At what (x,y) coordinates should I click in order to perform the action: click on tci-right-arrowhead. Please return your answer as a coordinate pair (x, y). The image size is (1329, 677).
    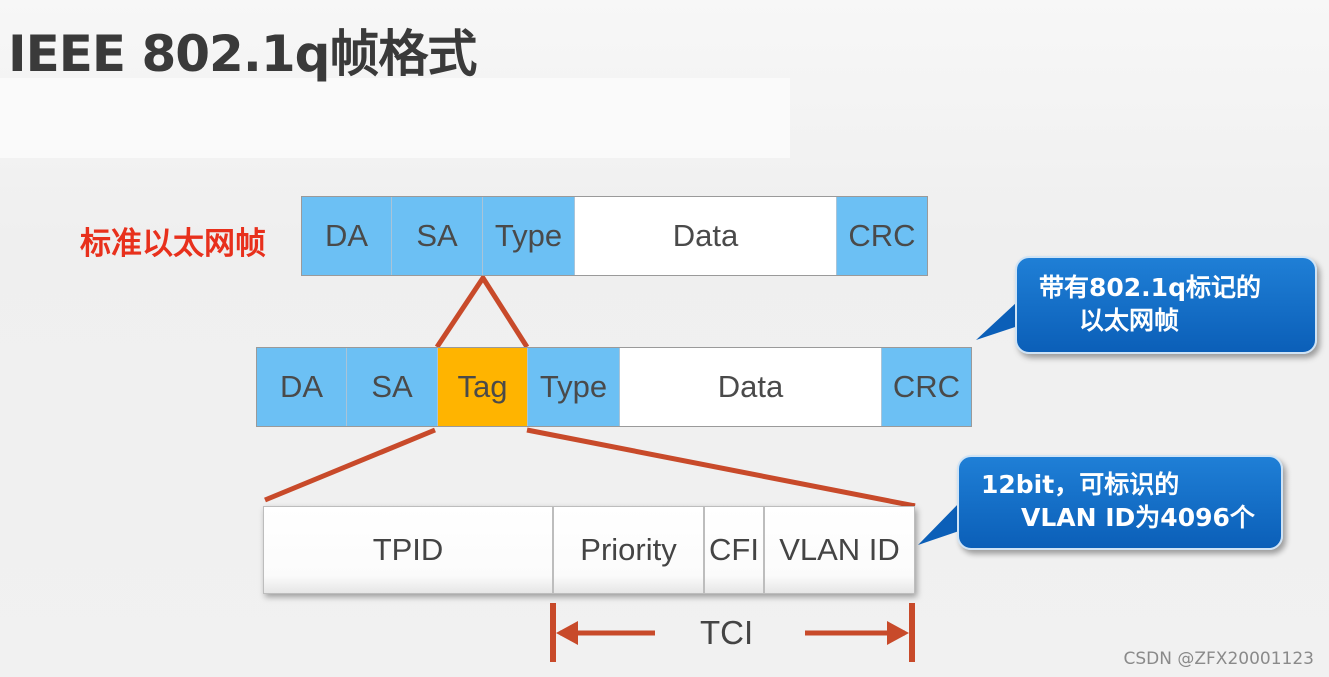
    Looking at the image, I should click on (898, 633).